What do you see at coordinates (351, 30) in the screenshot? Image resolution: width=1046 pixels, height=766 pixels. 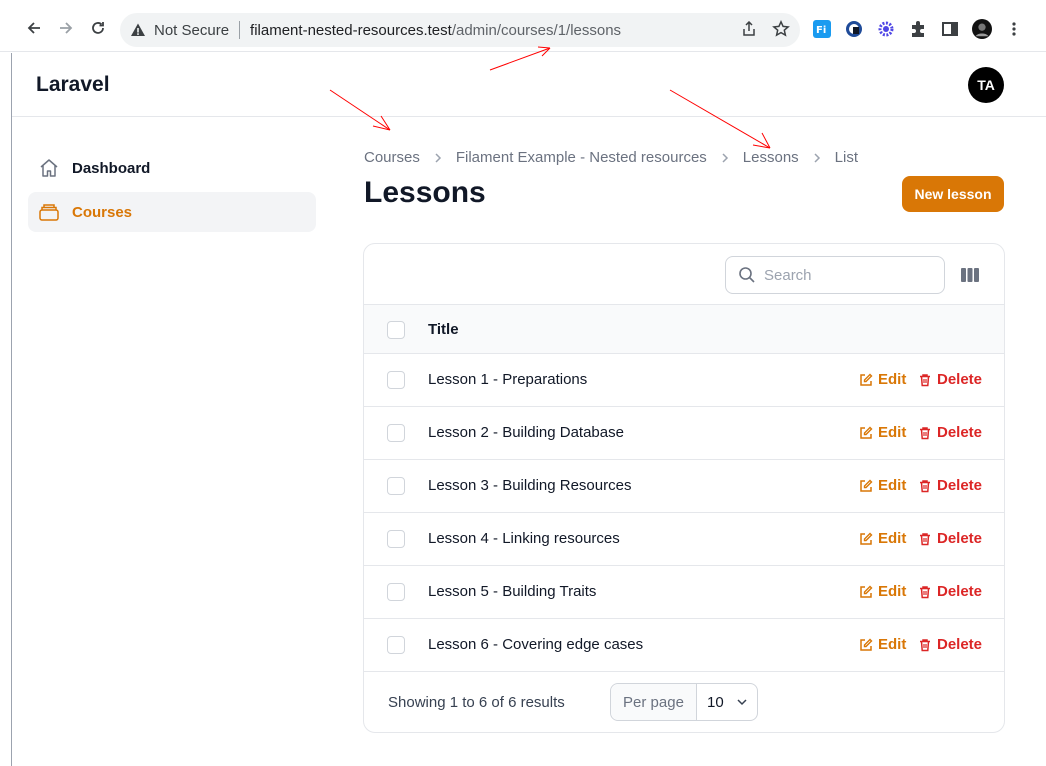 I see `url-host: filament-nested-resources.test` at bounding box center [351, 30].